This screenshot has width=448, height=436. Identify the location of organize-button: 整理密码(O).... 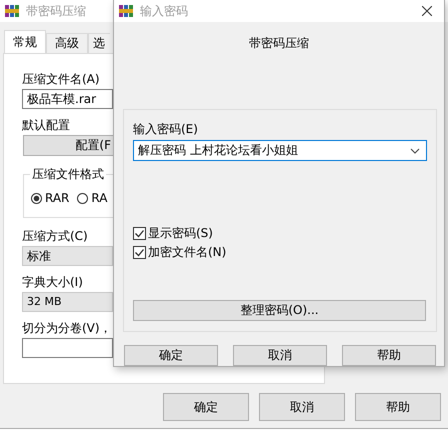
(279, 311).